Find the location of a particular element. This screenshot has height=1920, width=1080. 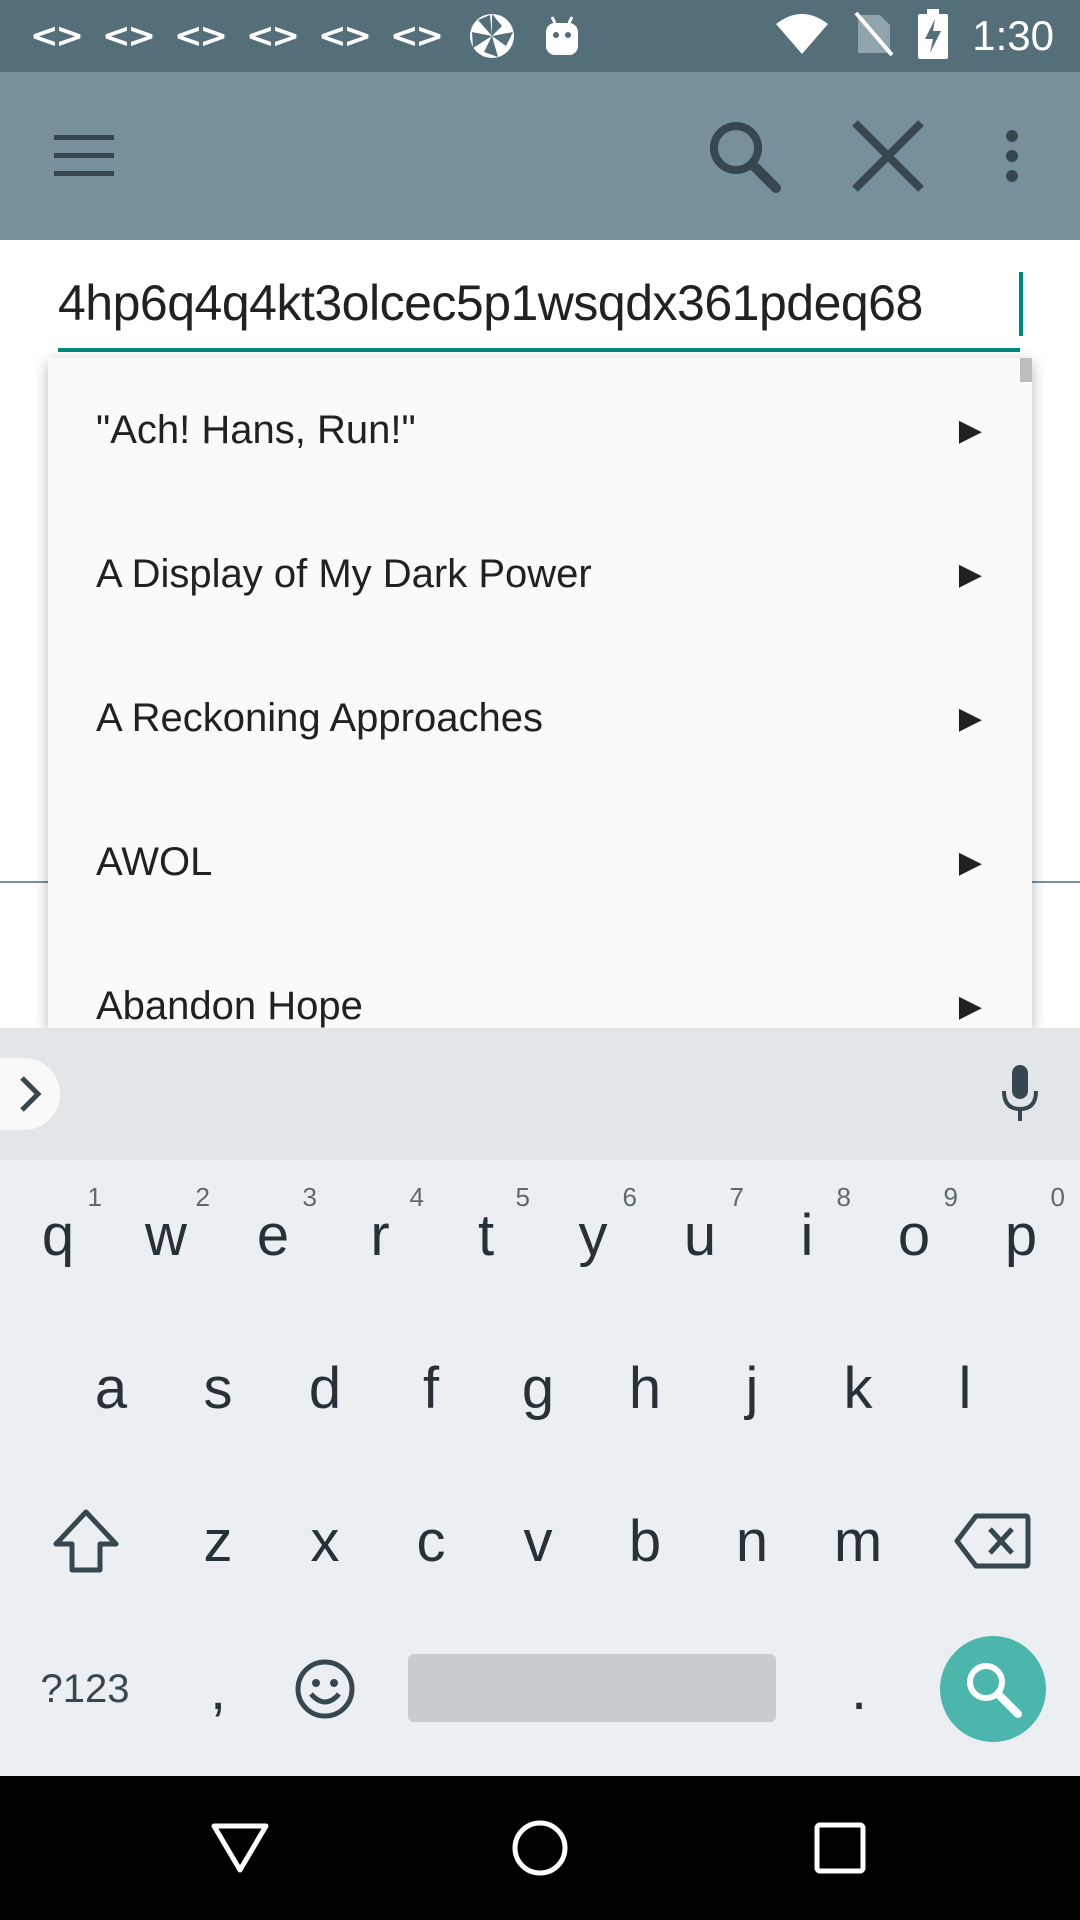

key-g: g is located at coordinates (538, 1388).